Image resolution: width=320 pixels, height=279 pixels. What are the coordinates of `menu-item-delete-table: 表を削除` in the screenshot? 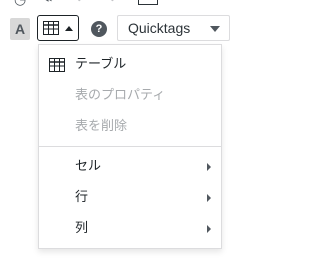 It's located at (130, 127).